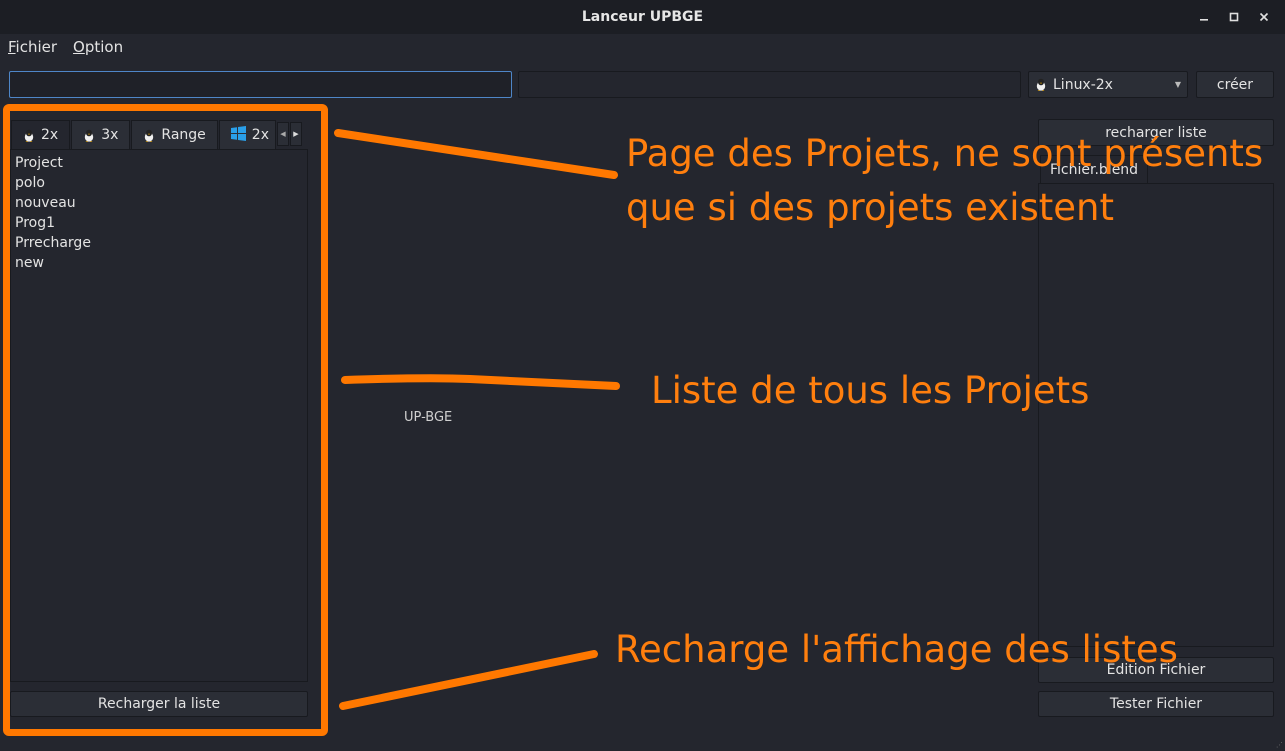  What do you see at coordinates (1204, 17) in the screenshot?
I see `minimize-icon` at bounding box center [1204, 17].